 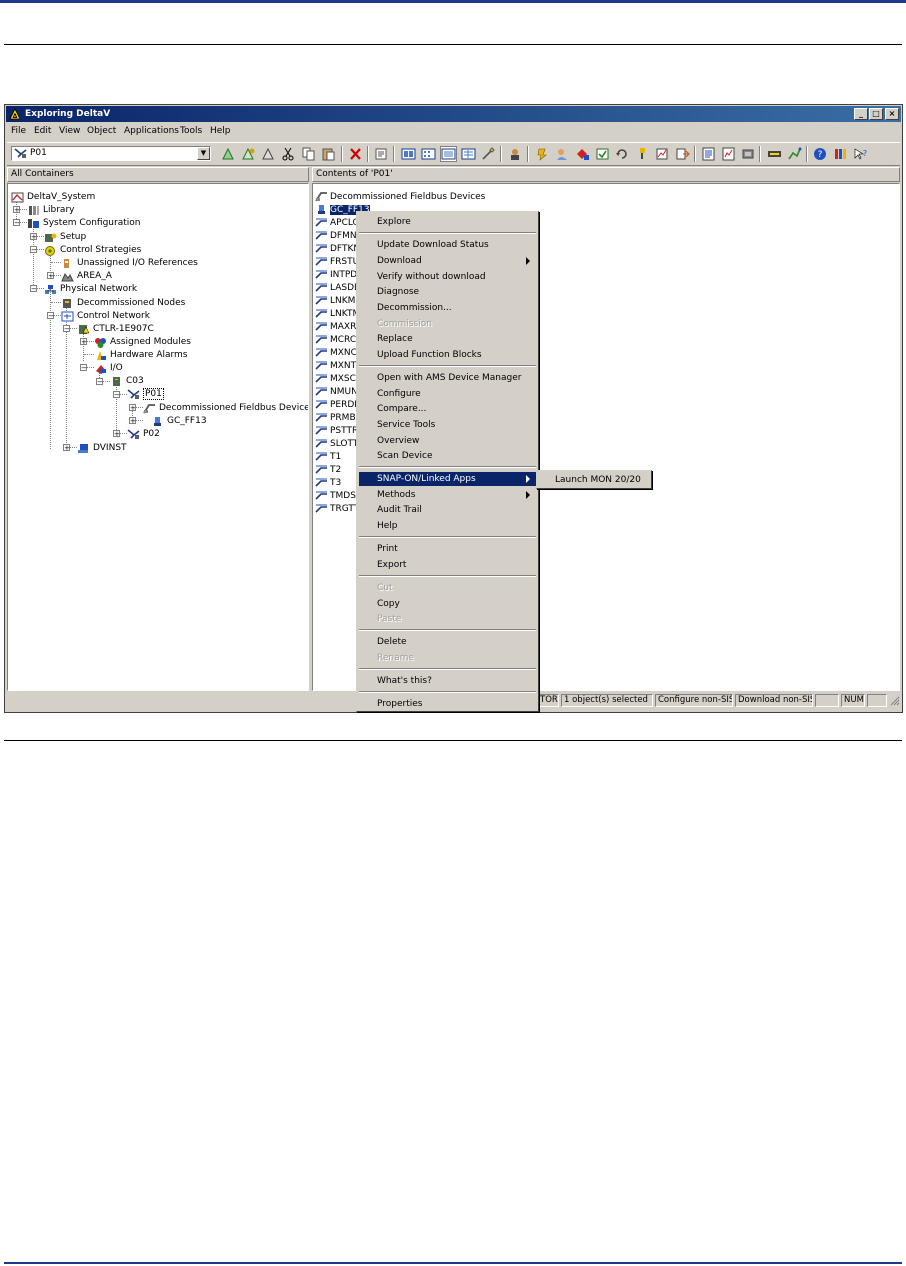 I want to click on menu-item-paste: Paste, so click(x=447, y=619).